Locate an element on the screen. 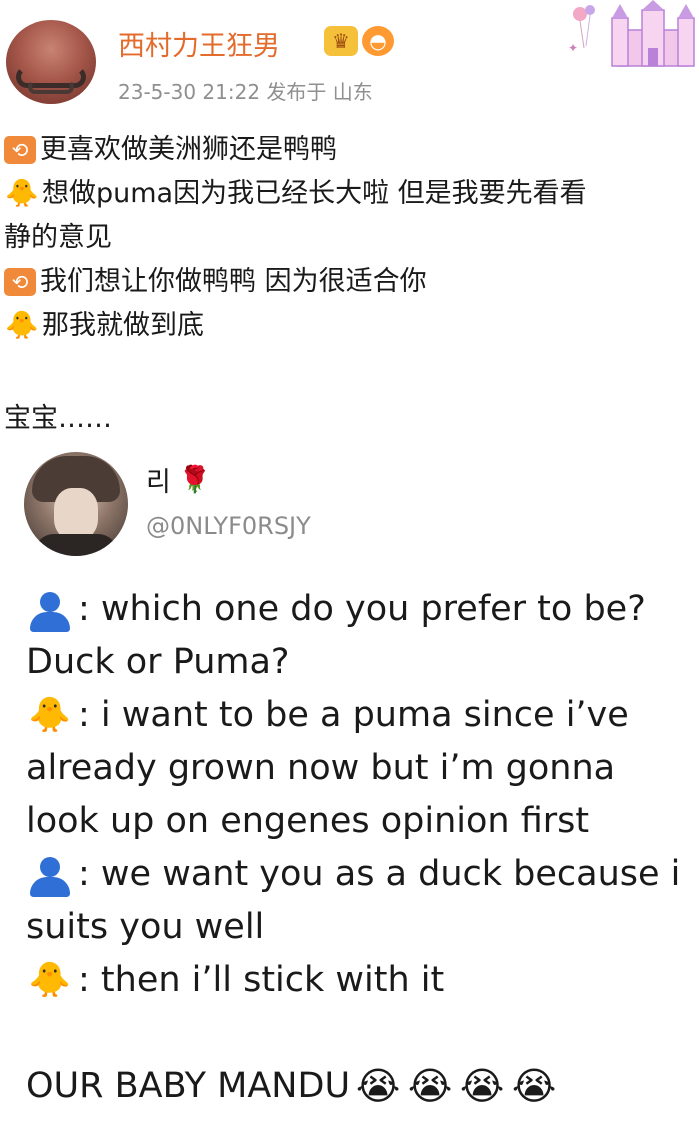 The height and width of the screenshot is (1126, 699). tweet-line: look up on engenes opinion first is located at coordinates (362, 821).